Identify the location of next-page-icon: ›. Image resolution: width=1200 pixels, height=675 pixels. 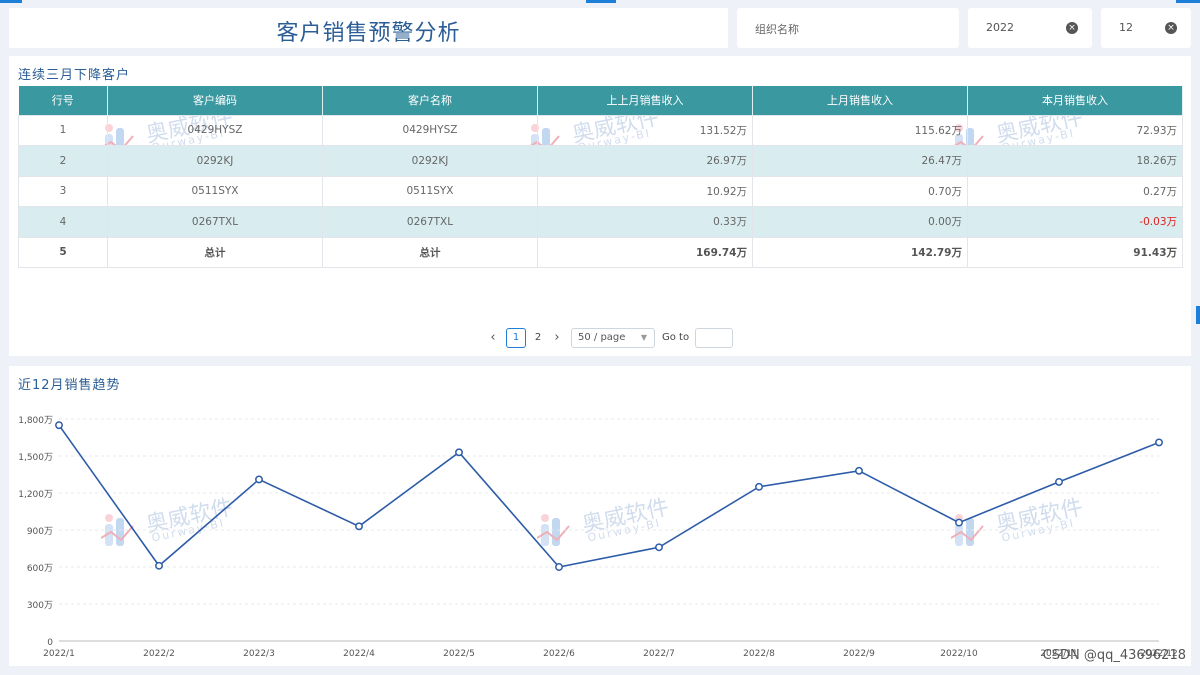
(557, 338).